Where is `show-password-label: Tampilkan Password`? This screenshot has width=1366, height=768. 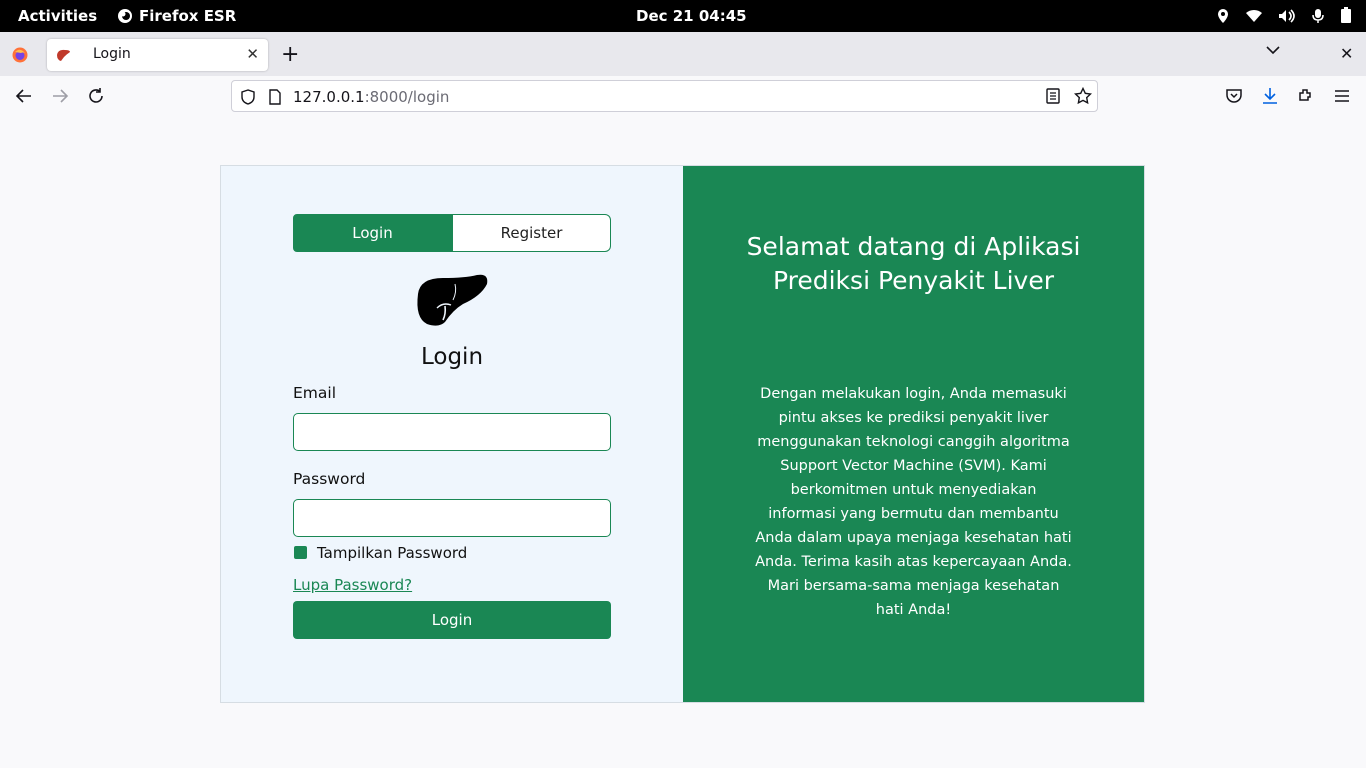 show-password-label: Tampilkan Password is located at coordinates (392, 553).